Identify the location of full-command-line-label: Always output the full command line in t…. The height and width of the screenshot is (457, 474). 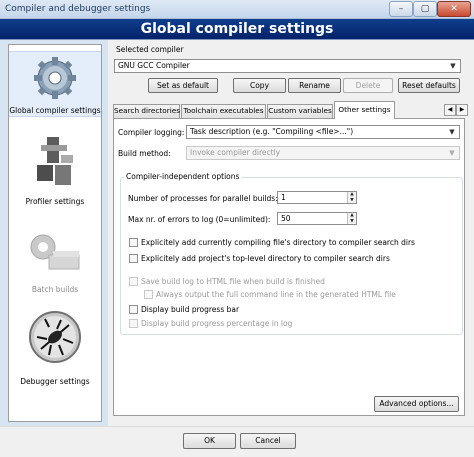
(276, 294).